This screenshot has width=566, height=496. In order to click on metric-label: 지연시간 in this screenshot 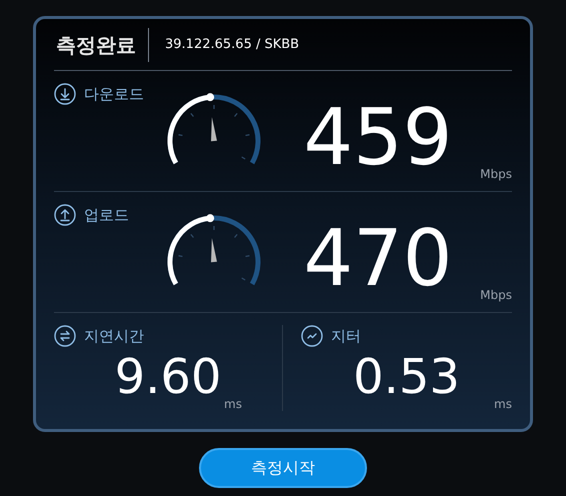, I will do `click(114, 336)`.